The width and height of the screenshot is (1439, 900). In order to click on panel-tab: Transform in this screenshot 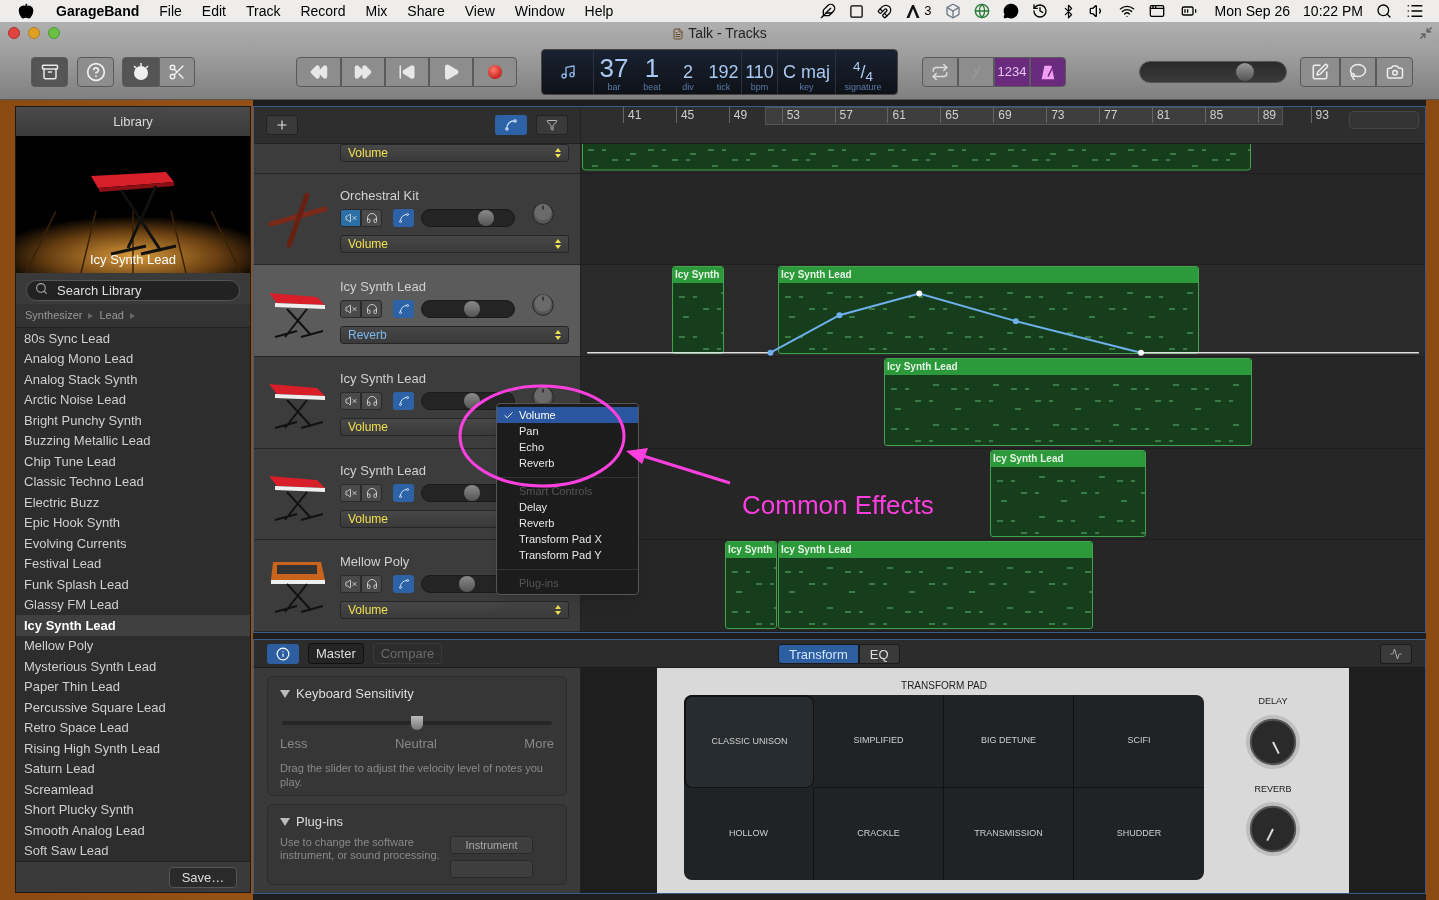, I will do `click(818, 654)`.